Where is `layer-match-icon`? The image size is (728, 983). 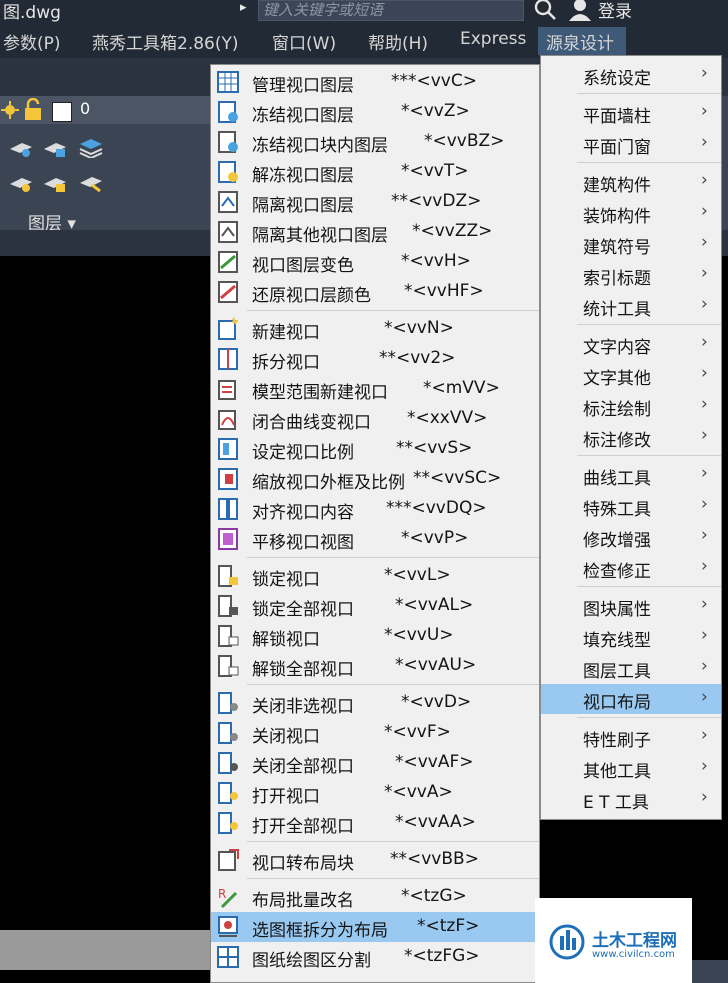 layer-match-icon is located at coordinates (91, 182).